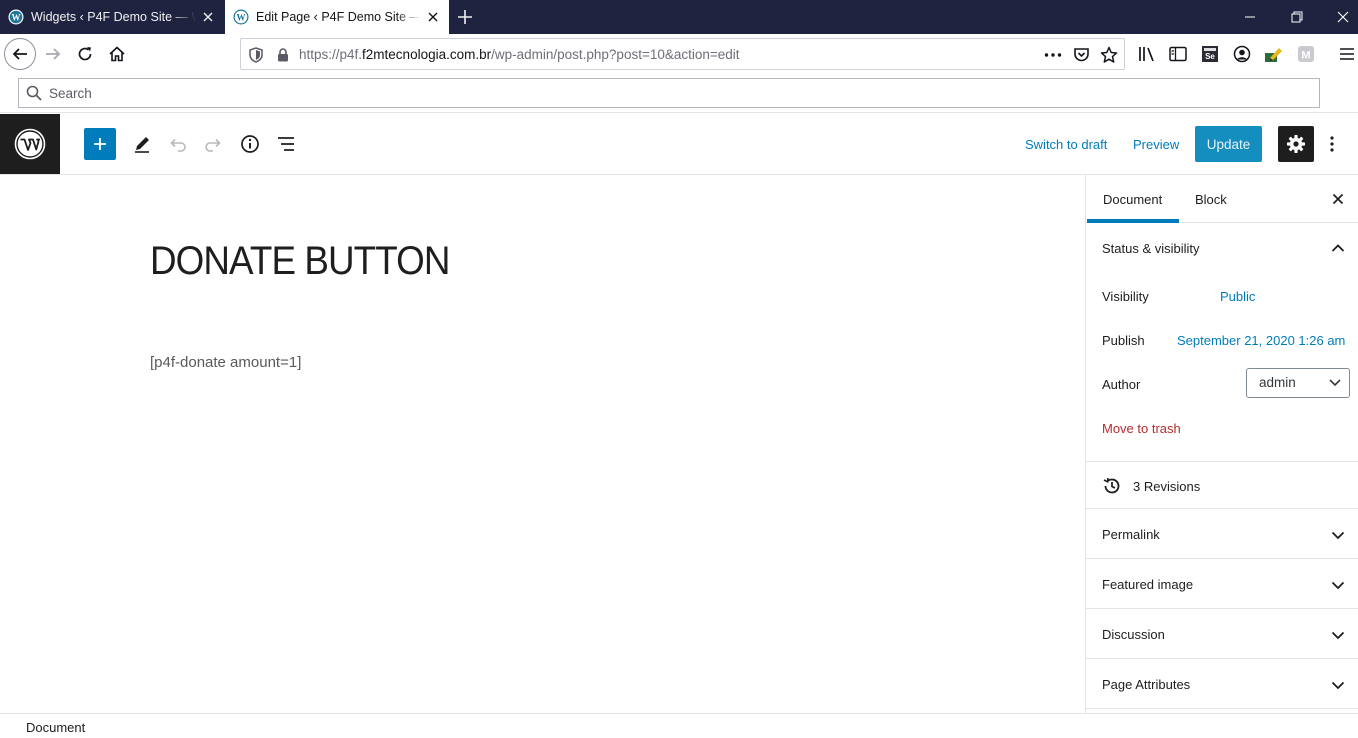 The image size is (1358, 738). Describe the element at coordinates (1250, 17) in the screenshot. I see `minimize-window-icon` at that location.